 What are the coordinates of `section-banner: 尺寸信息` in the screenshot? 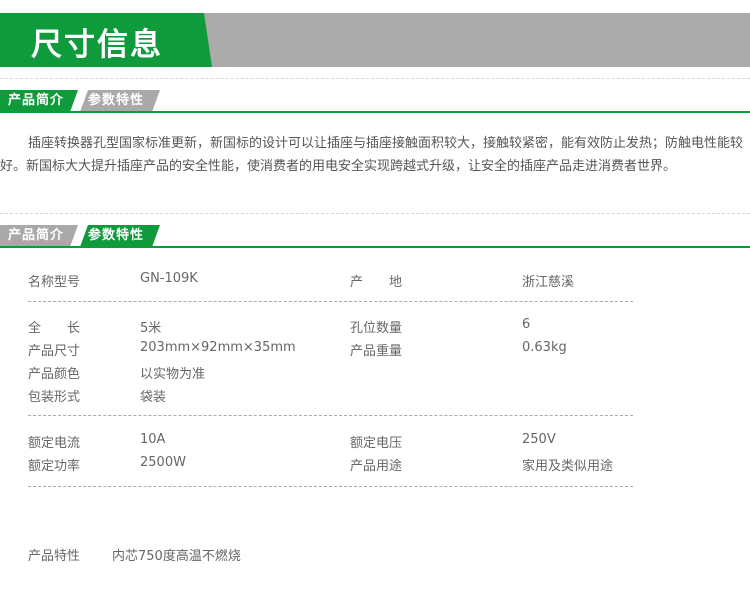 It's located at (375, 40).